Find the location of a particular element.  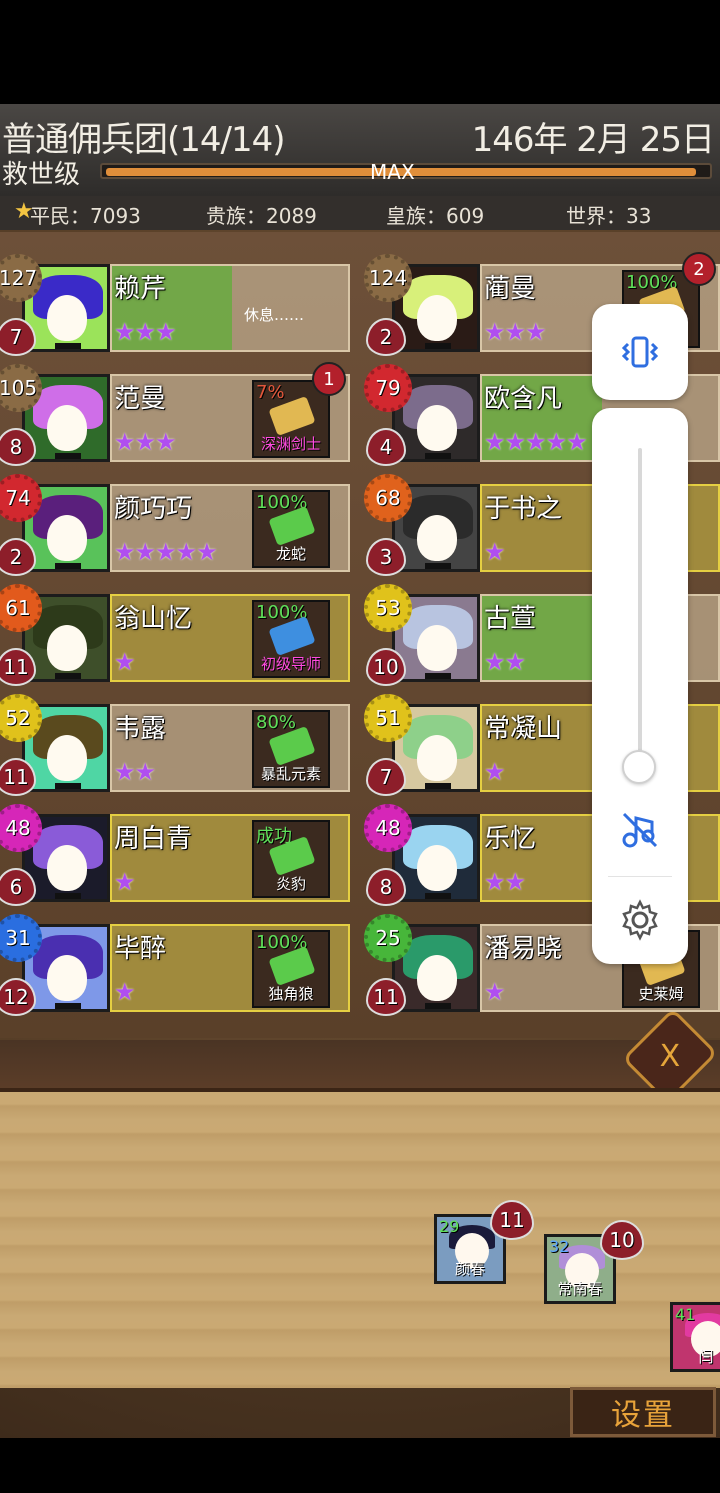

mercenary-name: 韦露 is located at coordinates (140, 729).